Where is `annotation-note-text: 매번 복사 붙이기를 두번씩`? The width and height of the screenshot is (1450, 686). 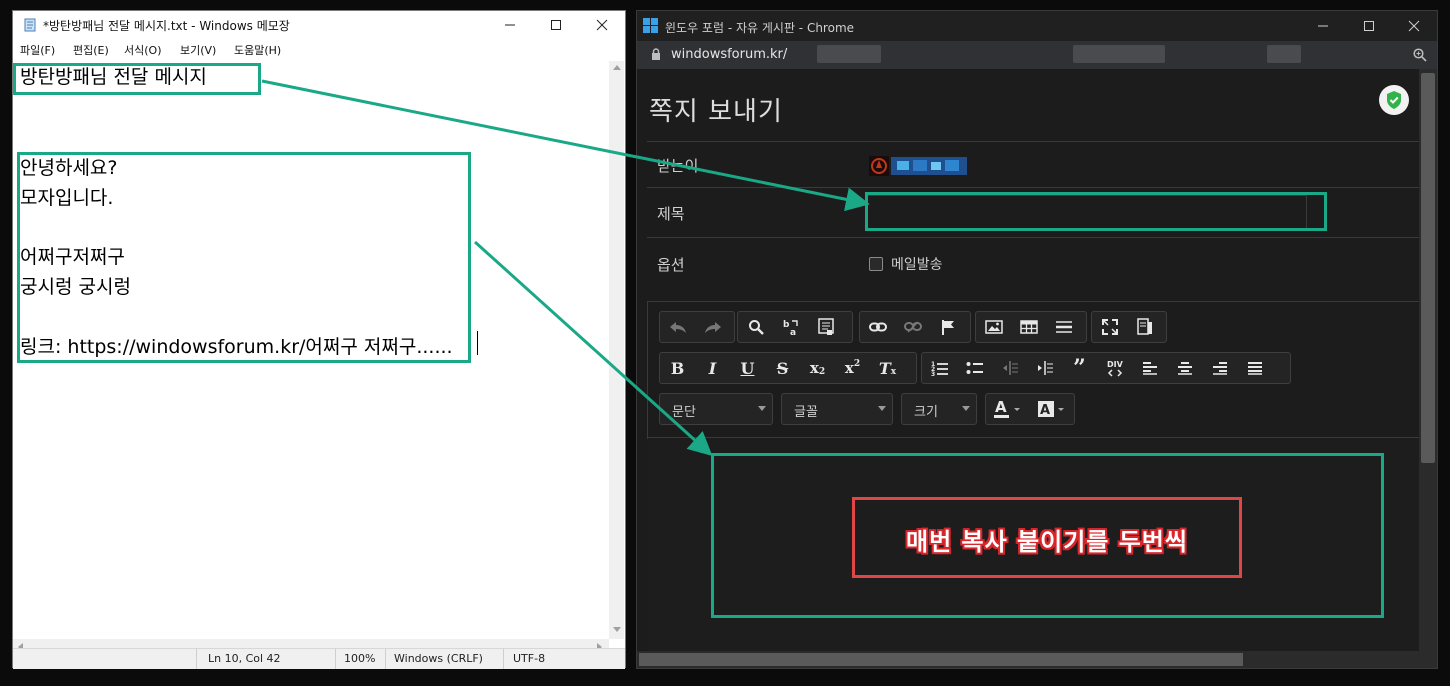 annotation-note-text: 매번 복사 붙이기를 두번씩 is located at coordinates (1047, 542).